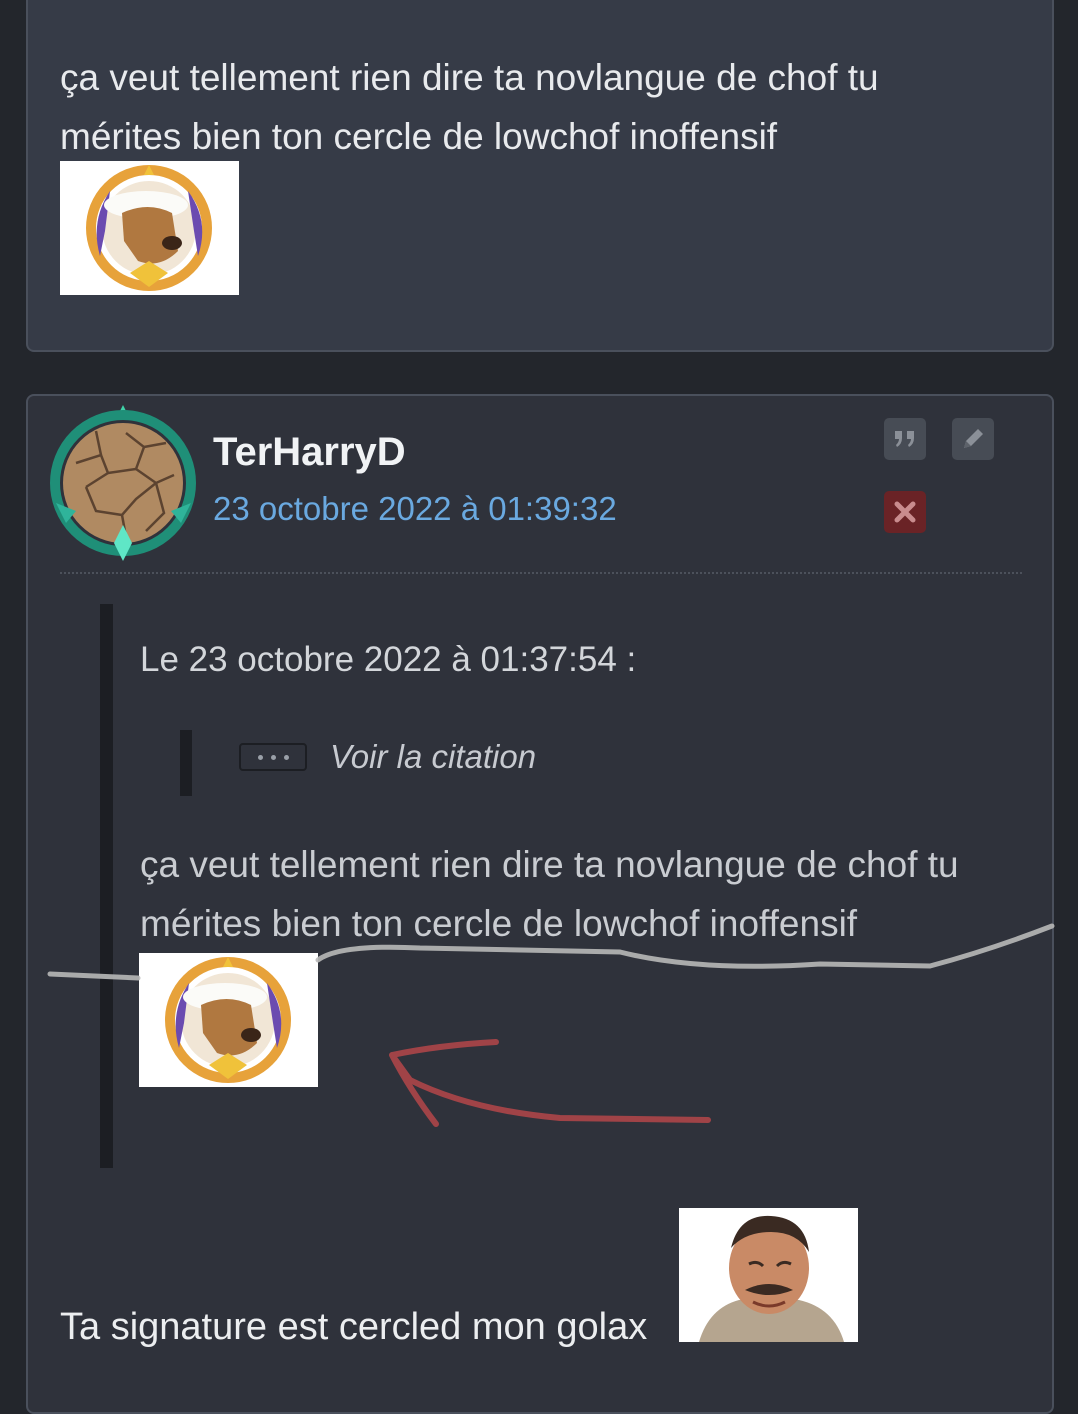 This screenshot has height=1414, width=1078. Describe the element at coordinates (309, 452) in the screenshot. I see `username: TerHarryD` at that location.